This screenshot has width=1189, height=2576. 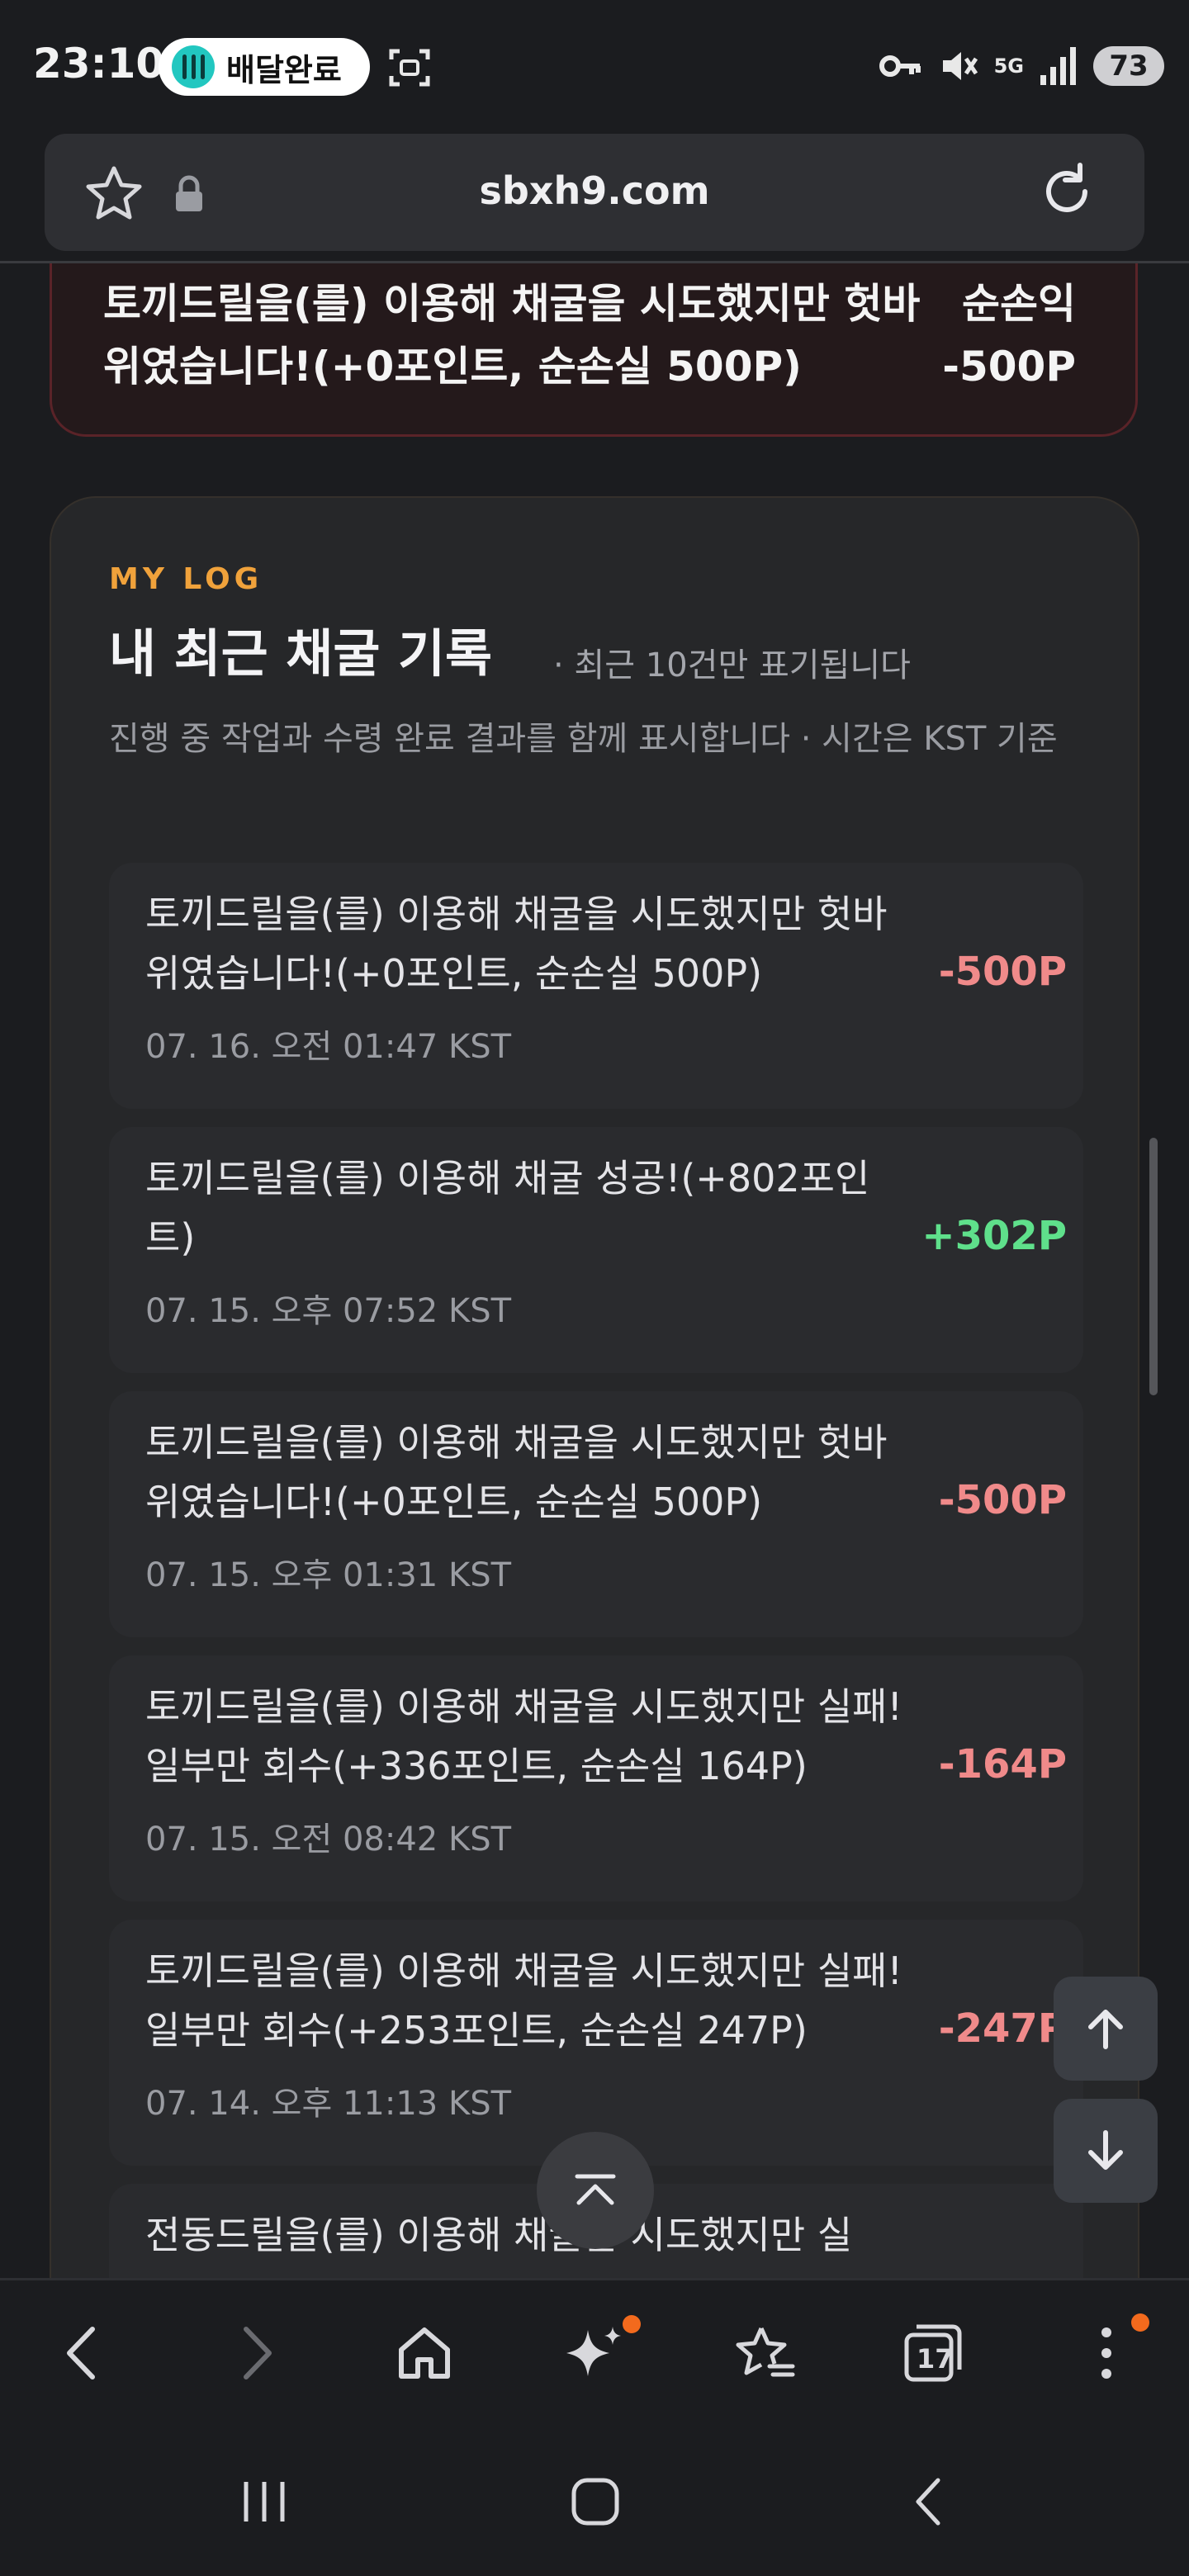 I want to click on notification-text: 배달완료, so click(x=284, y=69).